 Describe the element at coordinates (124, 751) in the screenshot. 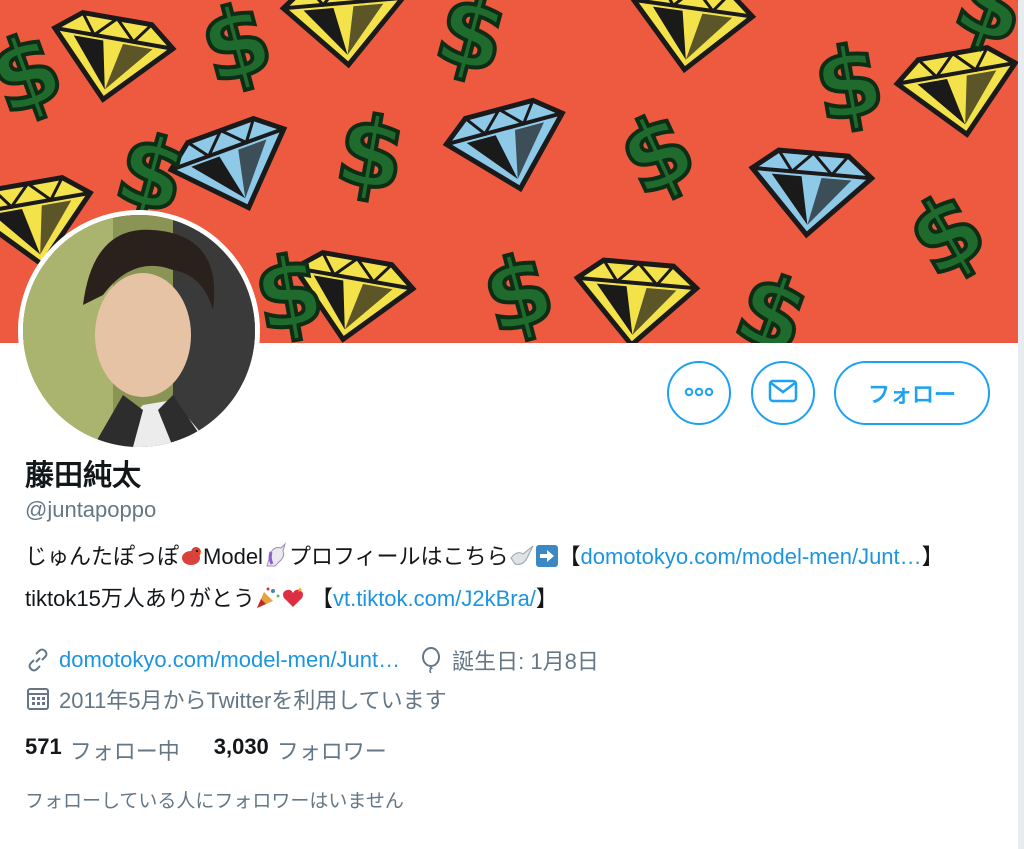

I see `following-label: フォロー中` at that location.